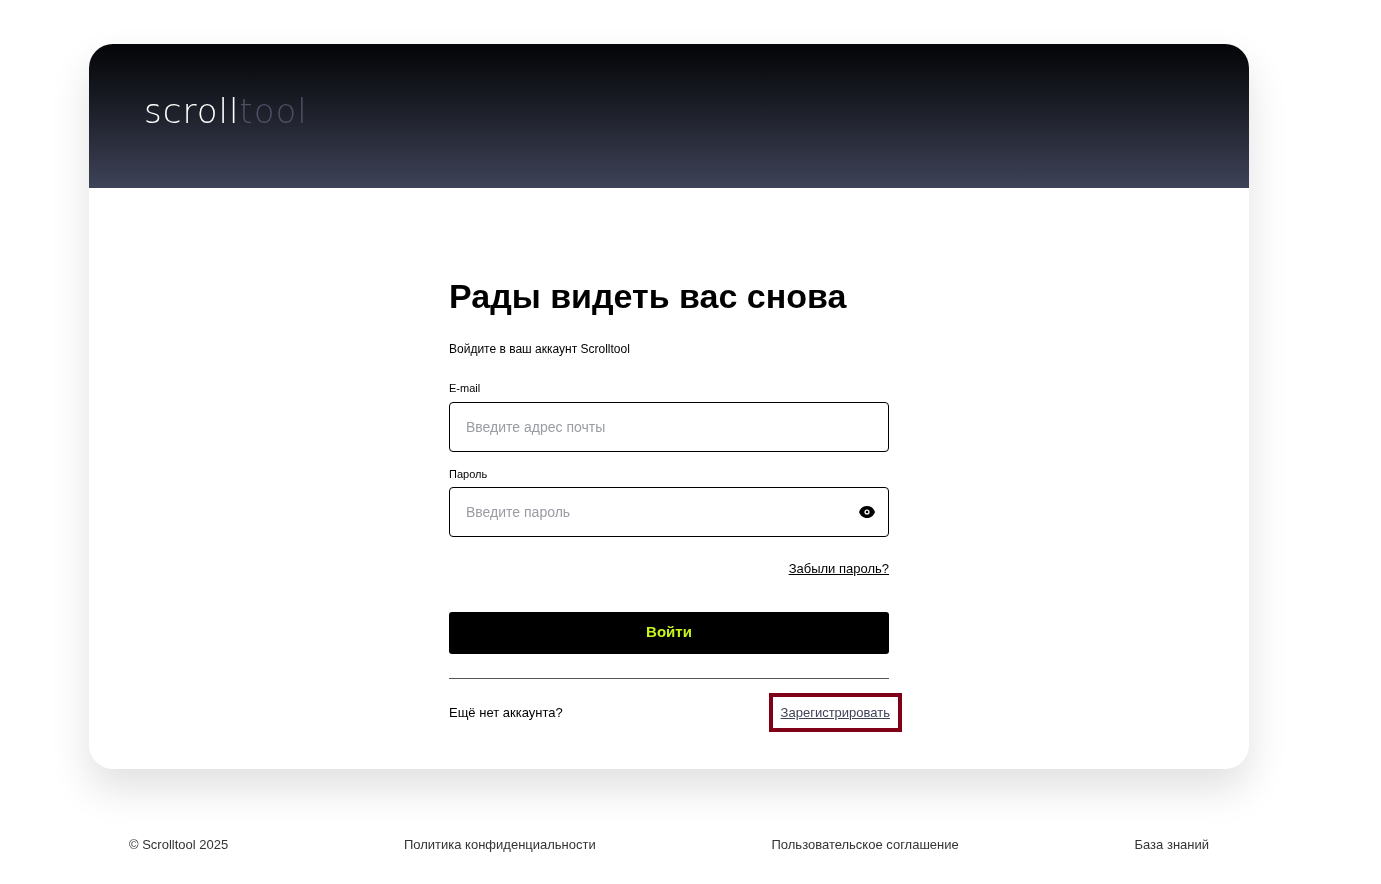  What do you see at coordinates (669, 632) in the screenshot?
I see `login-button: Войти` at bounding box center [669, 632].